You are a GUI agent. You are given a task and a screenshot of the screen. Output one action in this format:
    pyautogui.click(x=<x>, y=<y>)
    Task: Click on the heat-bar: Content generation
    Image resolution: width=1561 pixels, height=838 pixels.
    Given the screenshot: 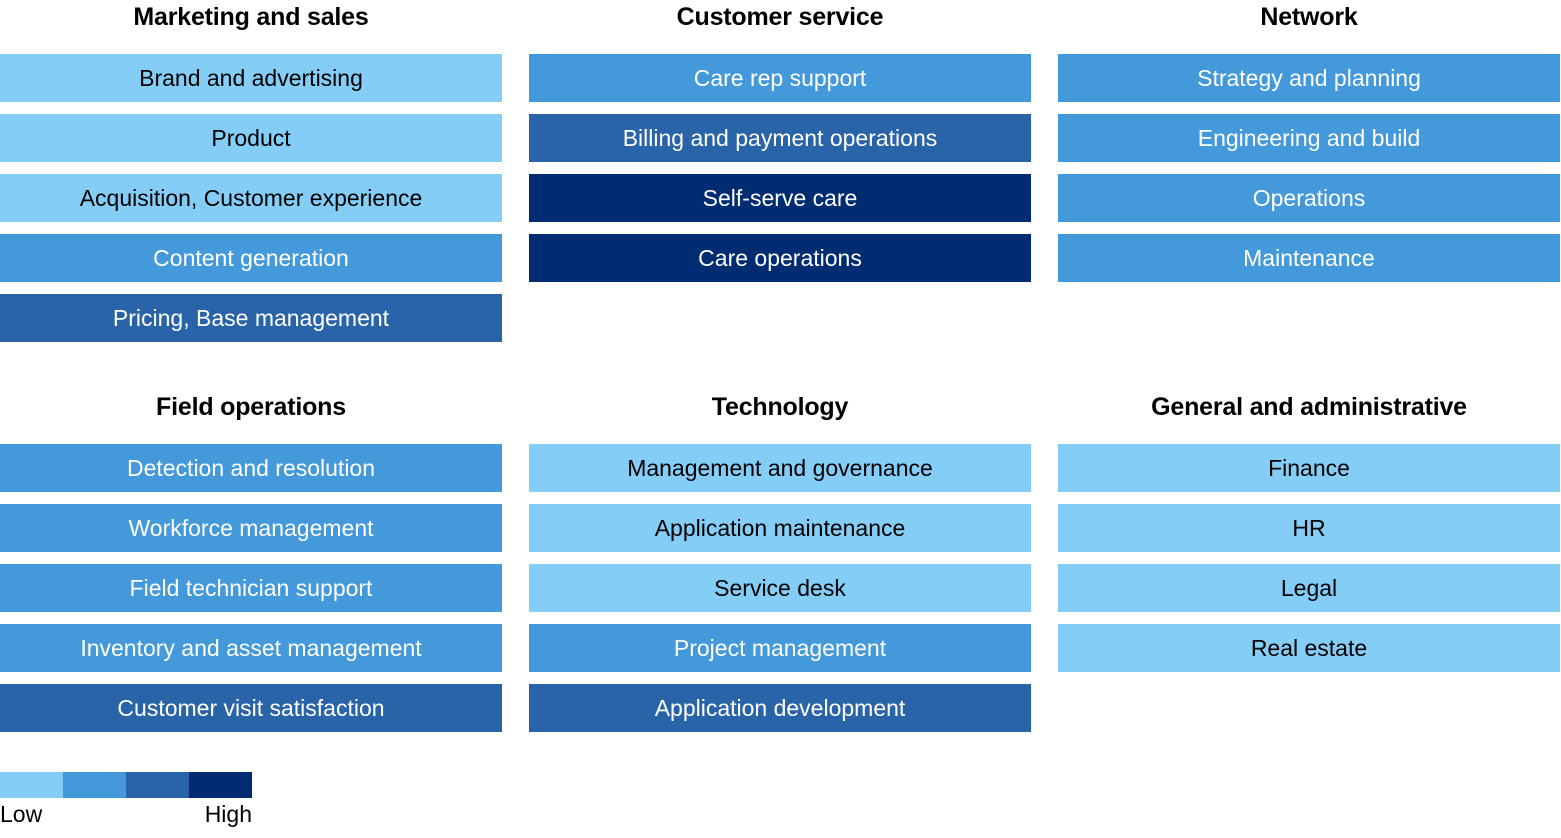 What is the action you would take?
    pyautogui.click(x=251, y=258)
    